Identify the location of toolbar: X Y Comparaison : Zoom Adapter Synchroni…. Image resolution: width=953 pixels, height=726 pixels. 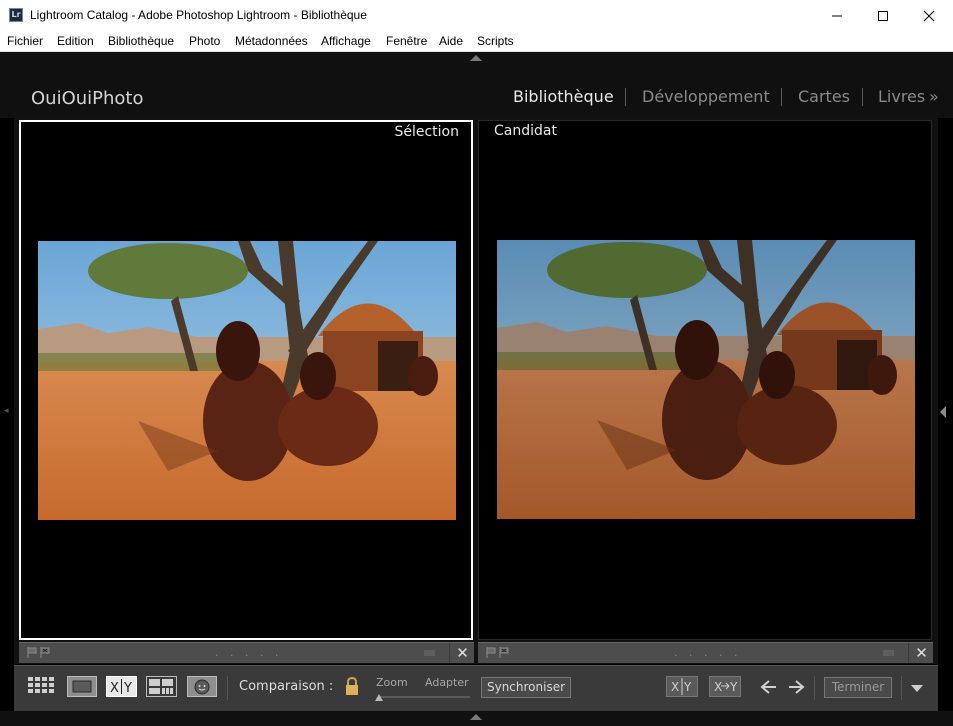
(476, 688).